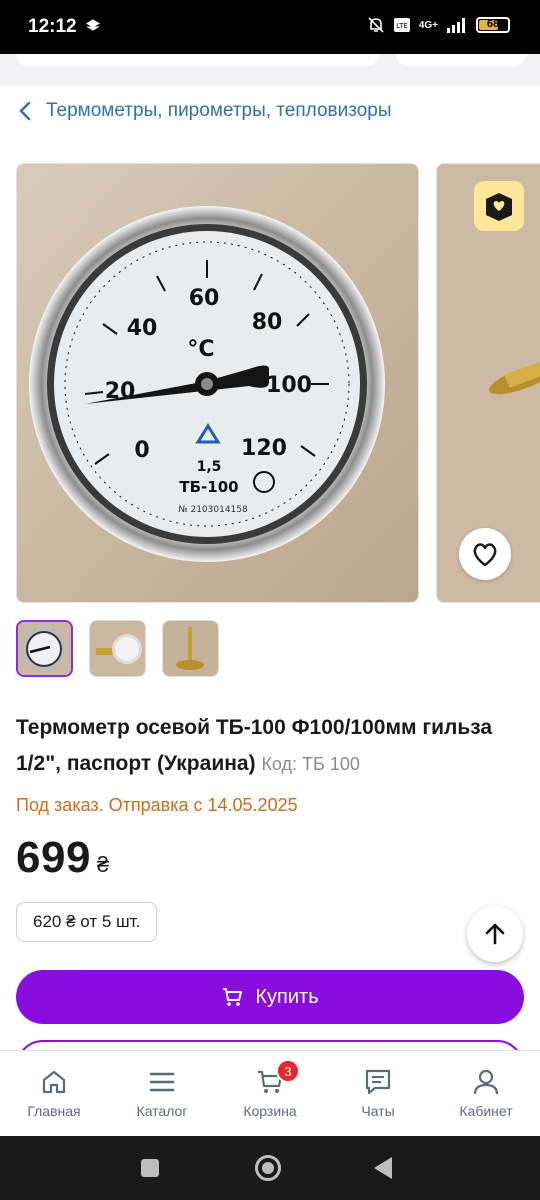 The width and height of the screenshot is (540, 1200). Describe the element at coordinates (267, 322) in the screenshot. I see `dial-tick-80: 80` at that location.